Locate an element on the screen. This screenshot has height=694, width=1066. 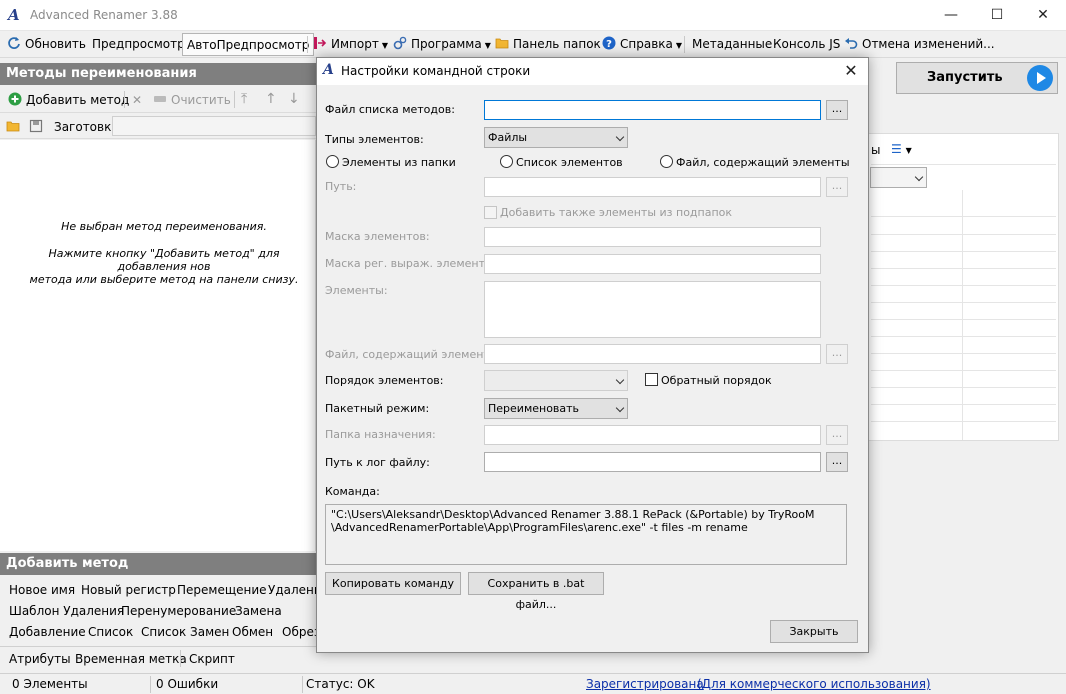
save-icon is located at coordinates (36, 126).